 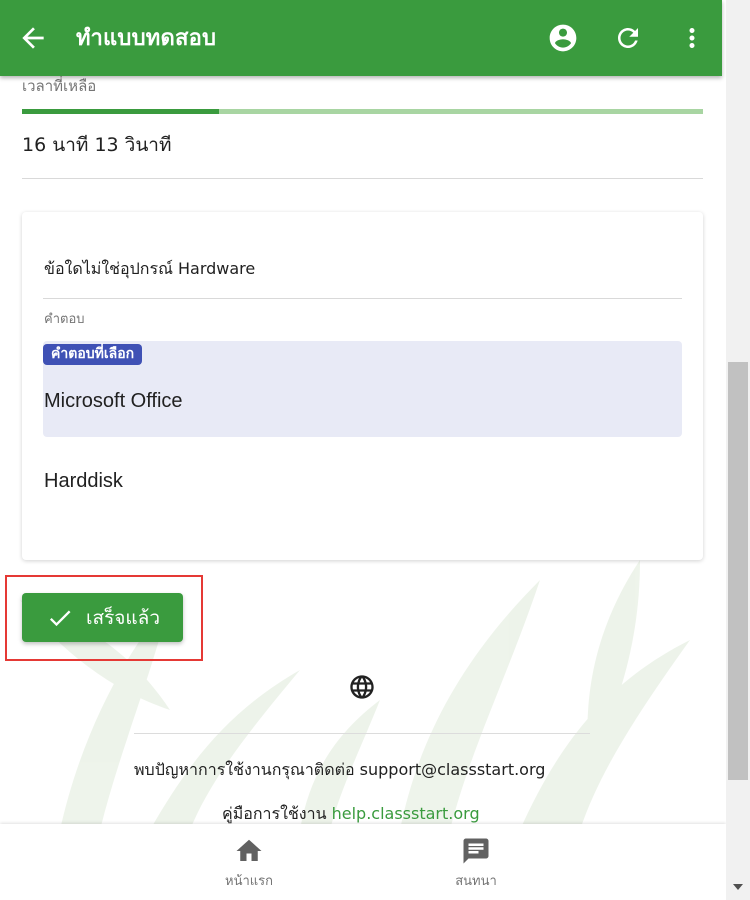 What do you see at coordinates (362, 480) in the screenshot?
I see `answer-option: Harddisk` at bounding box center [362, 480].